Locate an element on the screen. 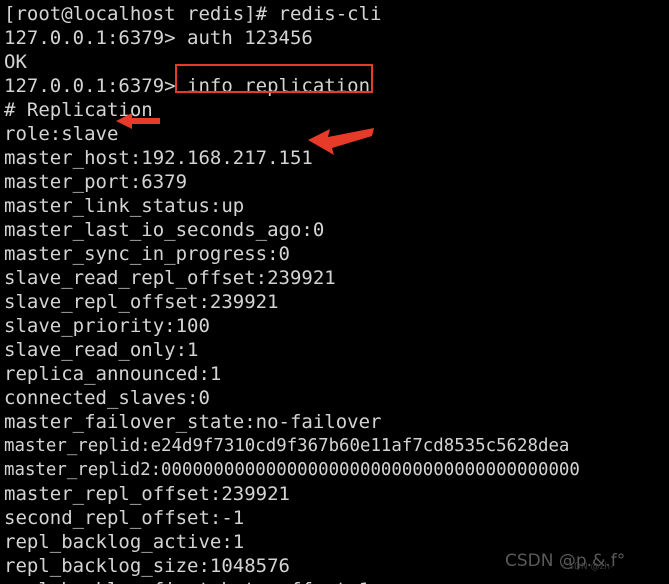 Image resolution: width=669 pixels, height=584 pixels. csdn-watermark-sub: CSDN @zh- is located at coordinates (588, 567).